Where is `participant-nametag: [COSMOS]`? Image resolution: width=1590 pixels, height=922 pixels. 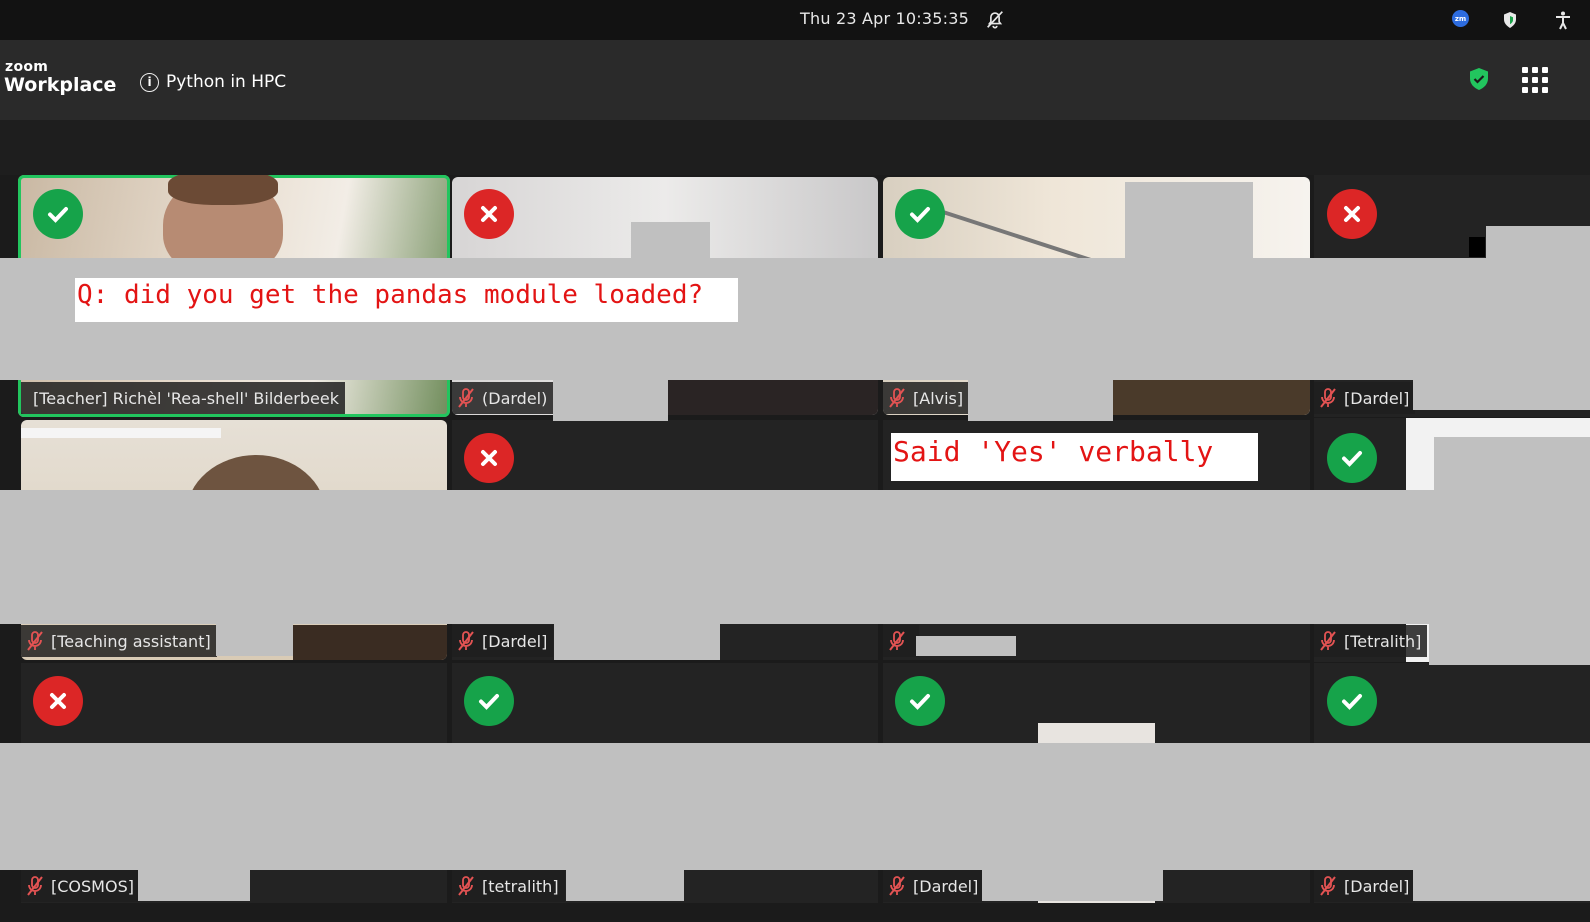
participant-nametag: [COSMOS] is located at coordinates (80, 886).